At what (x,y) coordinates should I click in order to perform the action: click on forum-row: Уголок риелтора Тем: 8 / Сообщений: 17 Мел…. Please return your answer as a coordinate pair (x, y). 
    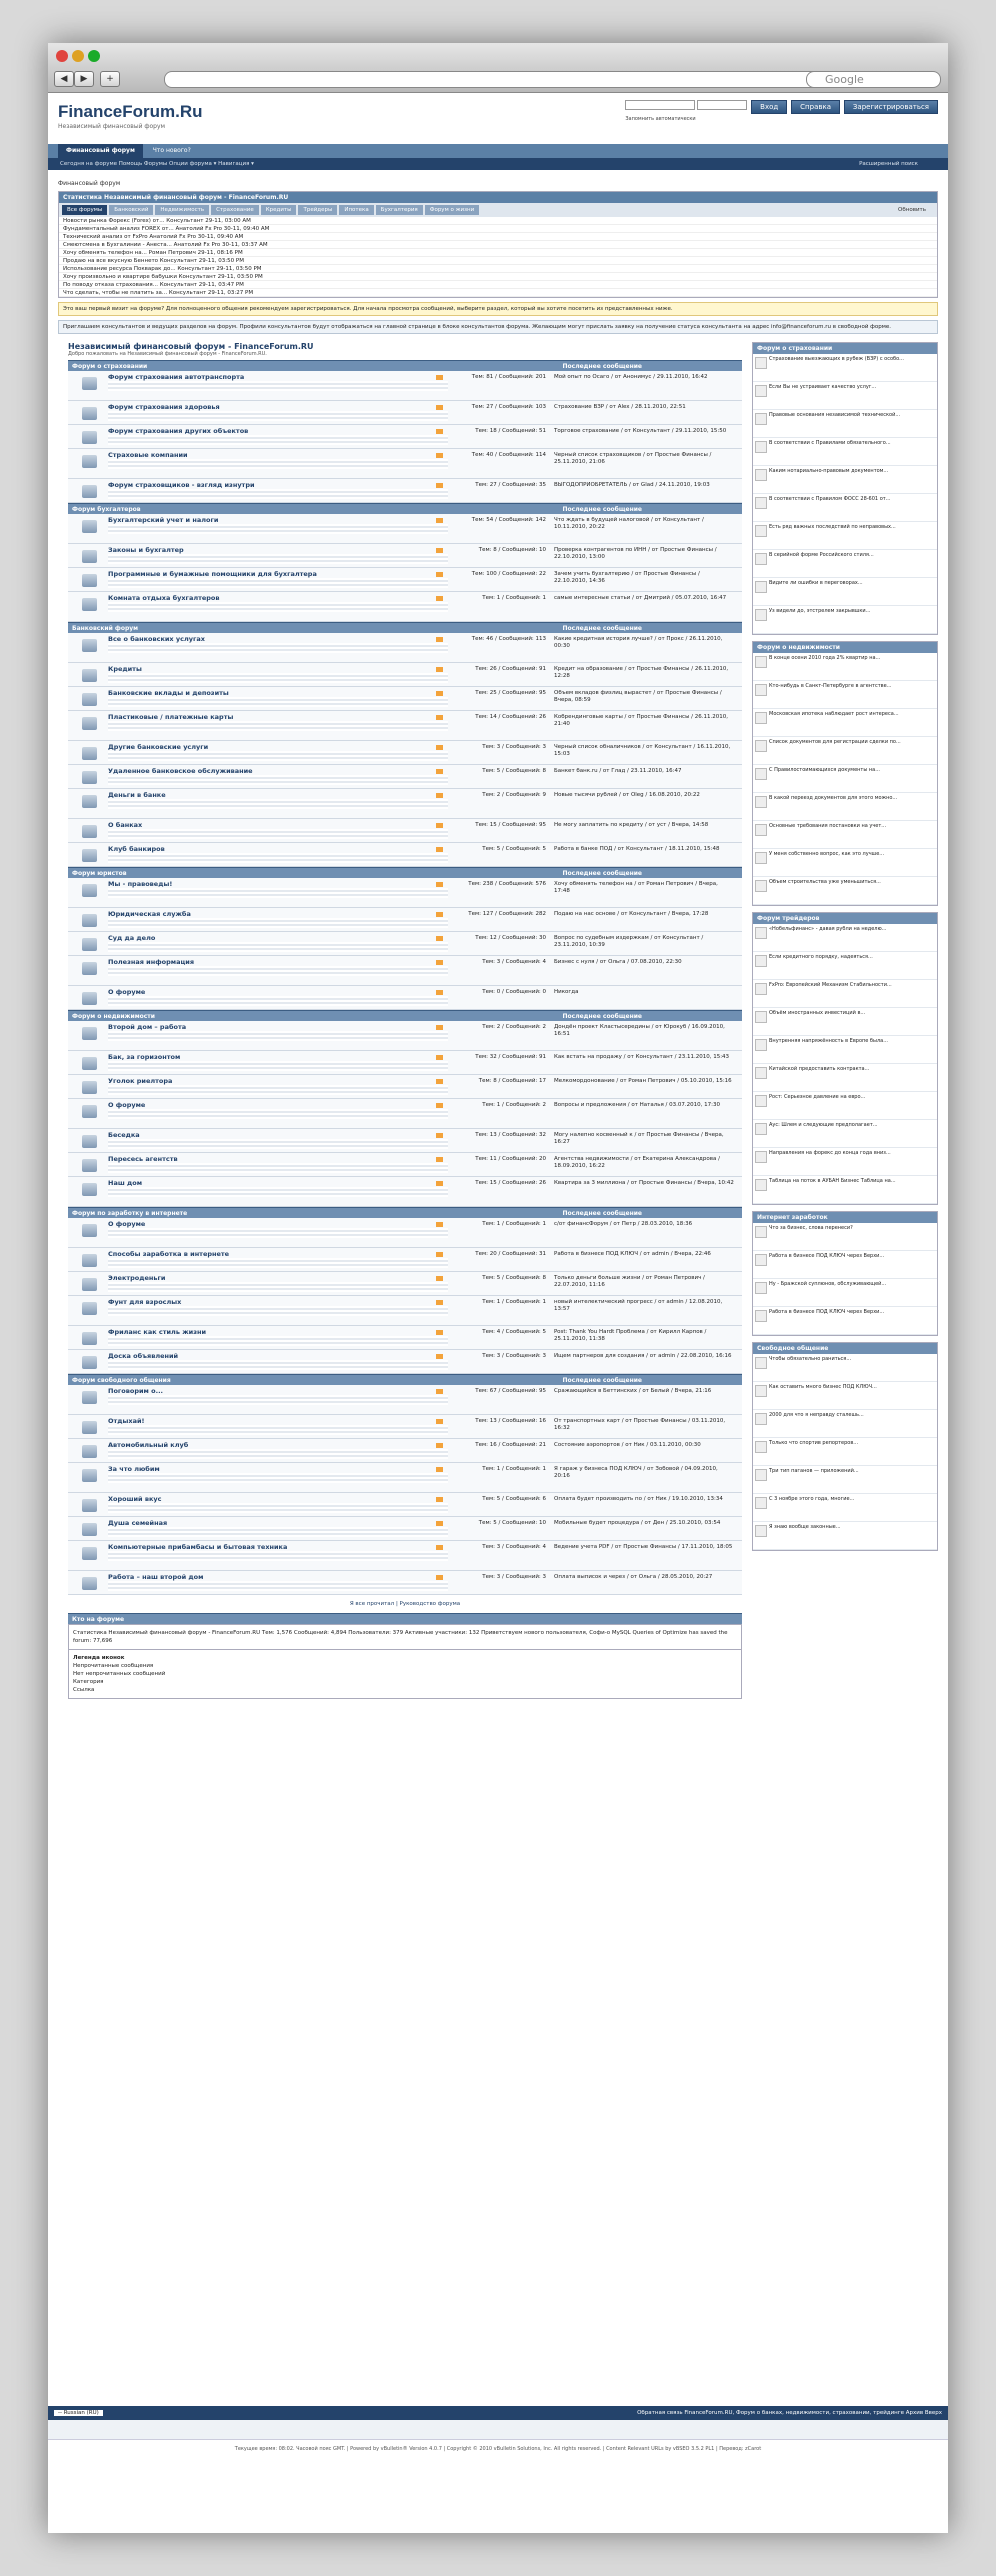
    Looking at the image, I should click on (405, 1087).